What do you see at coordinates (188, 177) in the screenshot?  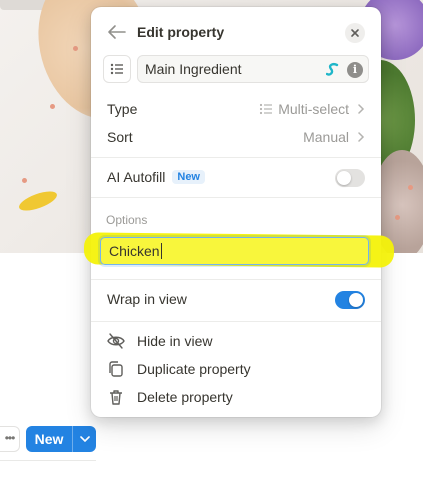 I see `new-badge: New` at bounding box center [188, 177].